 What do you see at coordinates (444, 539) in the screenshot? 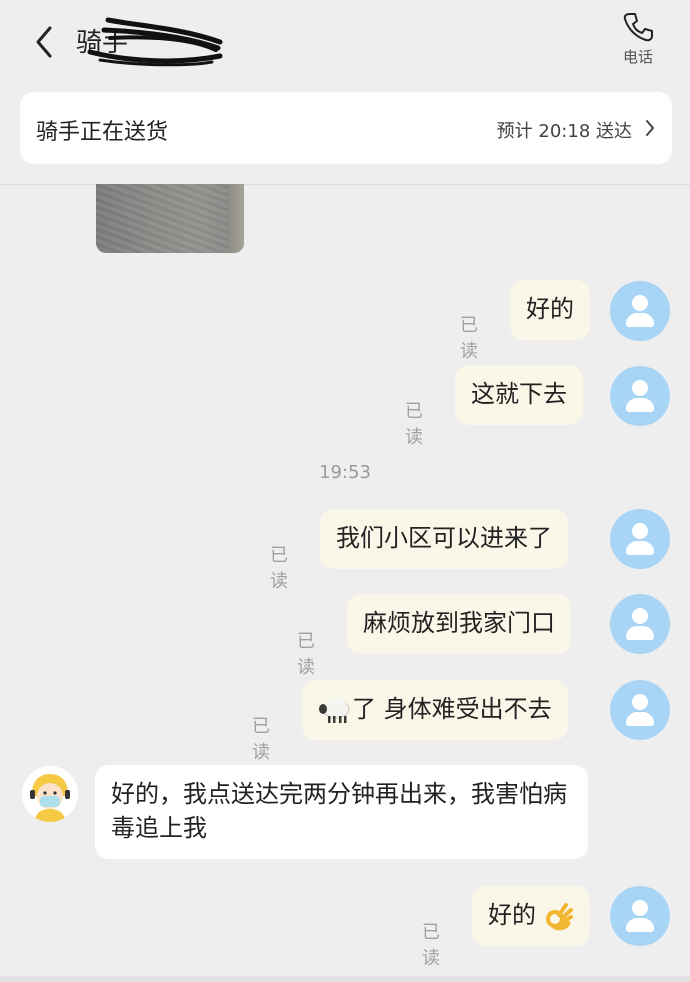
I see `message-bubble: 我们小区可以进来了` at bounding box center [444, 539].